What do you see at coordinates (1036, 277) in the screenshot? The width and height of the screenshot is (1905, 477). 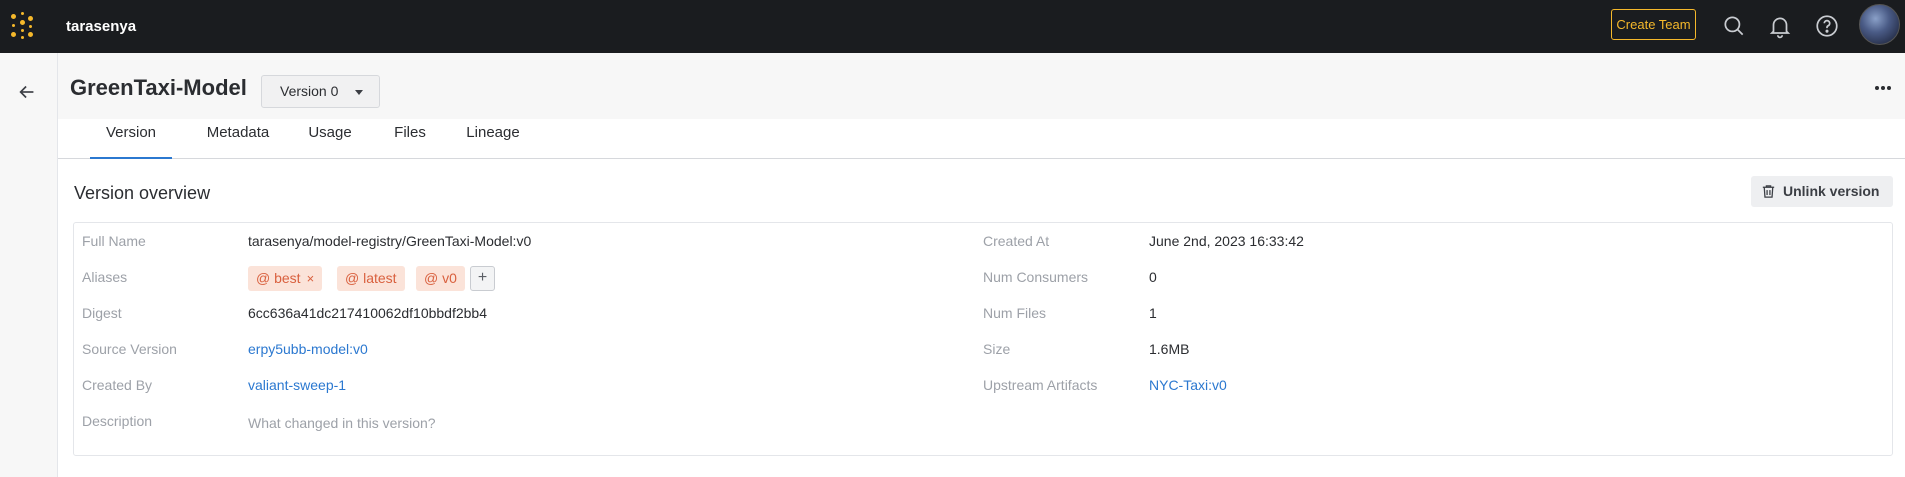 I see `num-consumers-label: Num Consumers` at bounding box center [1036, 277].